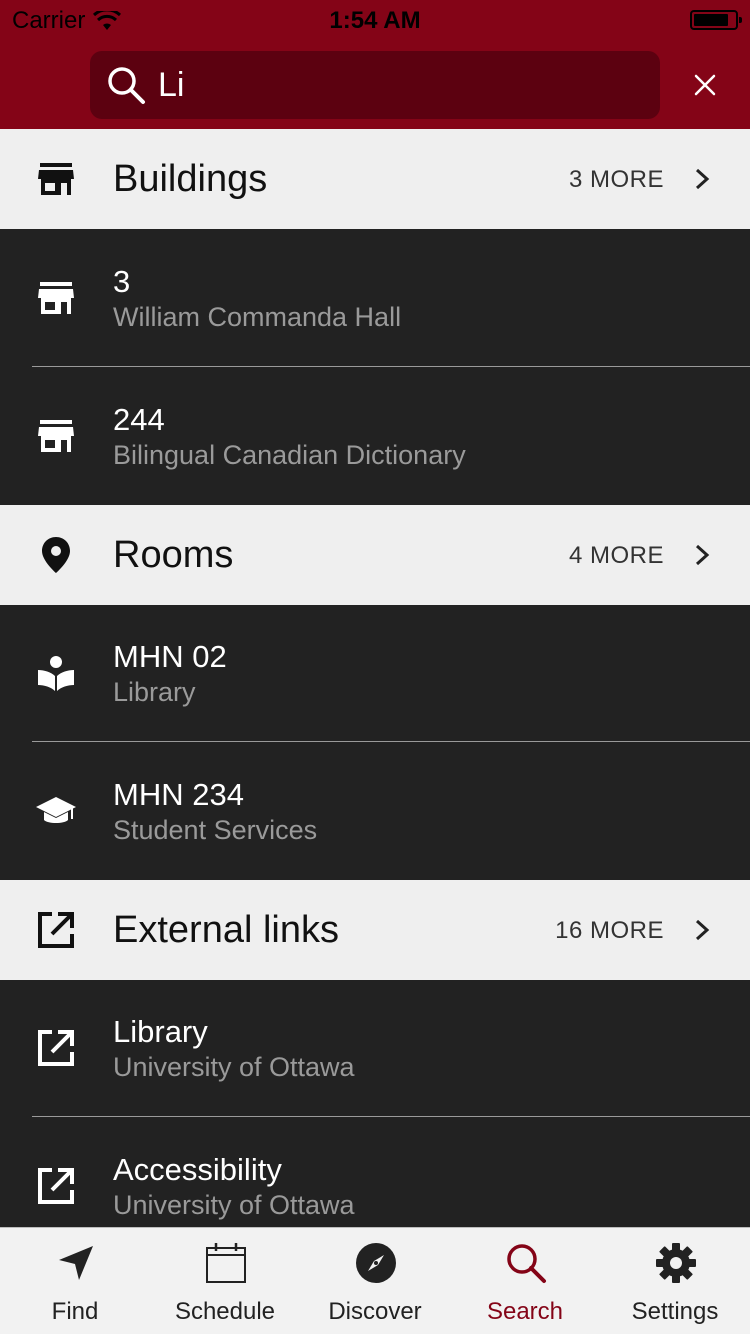 The width and height of the screenshot is (750, 1334). What do you see at coordinates (56, 555) in the screenshot?
I see `map-pin-icon` at bounding box center [56, 555].